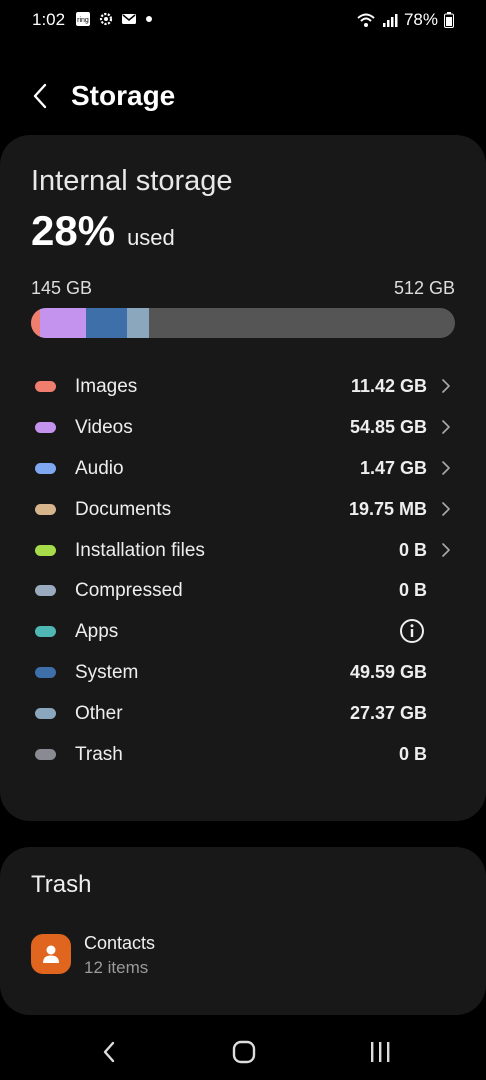 This screenshot has width=486, height=1080. I want to click on category-size: 27.37 GB, so click(388, 713).